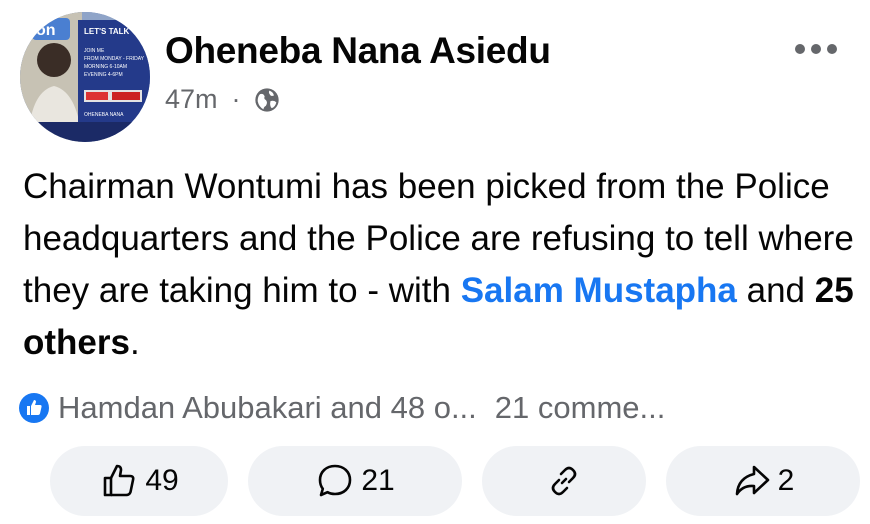 The width and height of the screenshot is (870, 524). What do you see at coordinates (223, 99) in the screenshot?
I see `post-meta: 47m ·` at bounding box center [223, 99].